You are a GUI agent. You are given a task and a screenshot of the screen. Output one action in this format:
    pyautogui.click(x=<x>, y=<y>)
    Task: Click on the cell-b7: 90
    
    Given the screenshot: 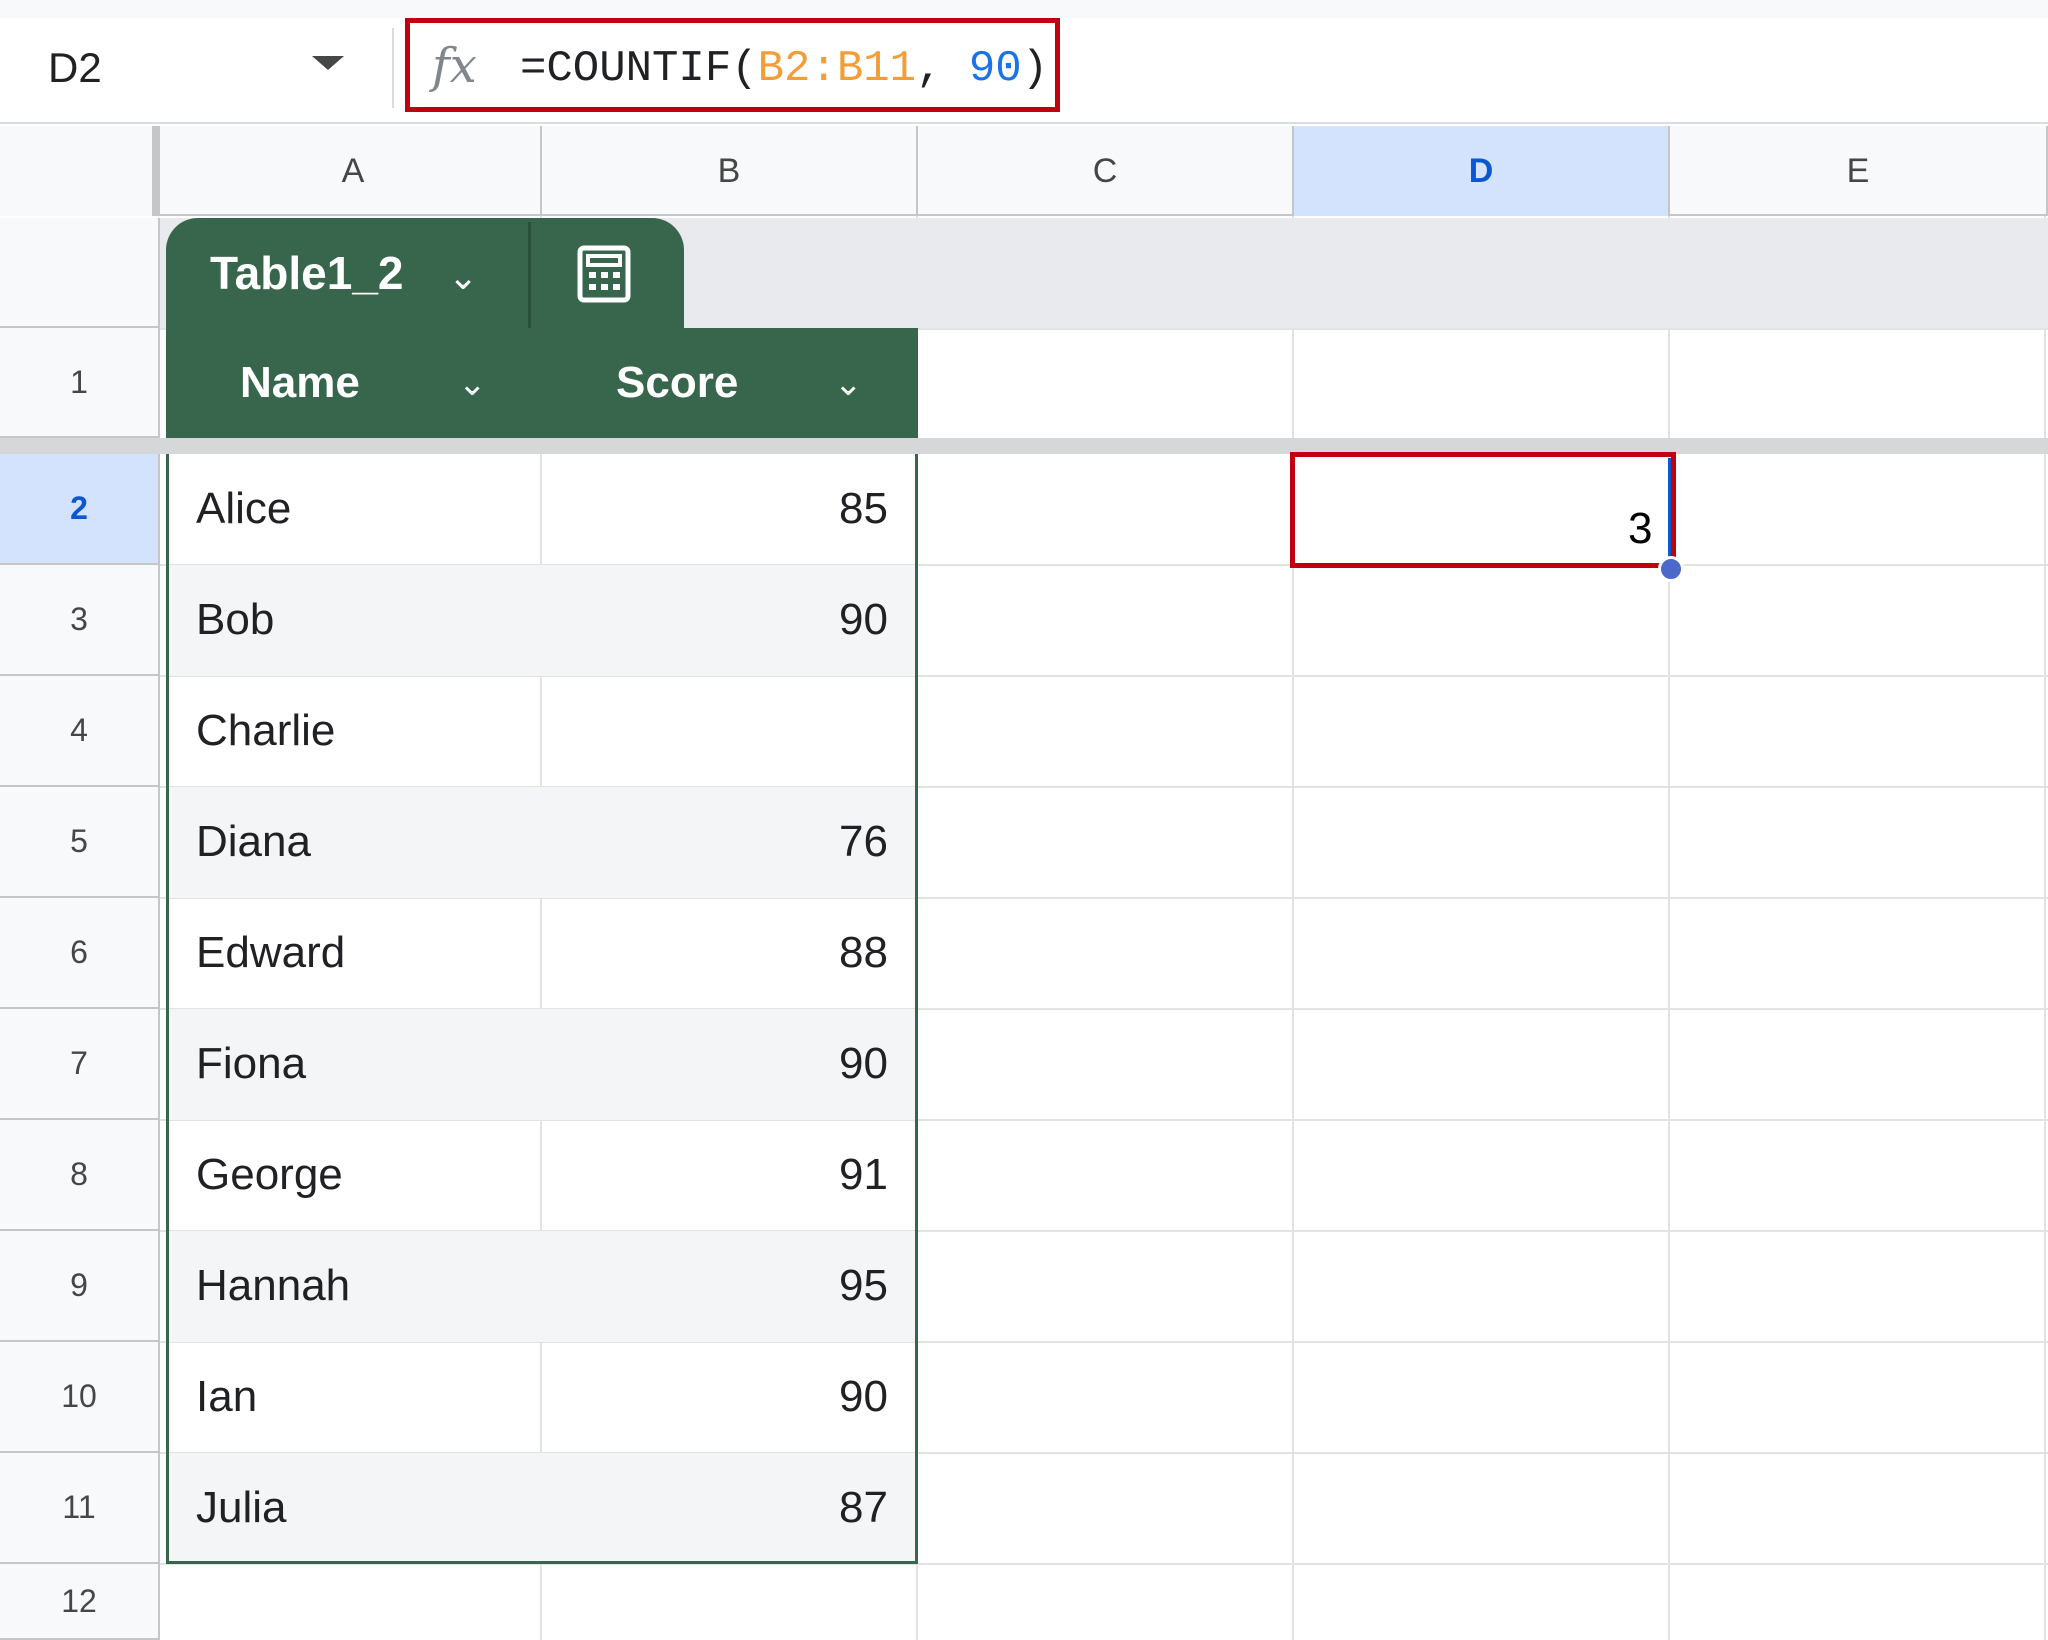 What is the action you would take?
    pyautogui.click(x=863, y=1064)
    